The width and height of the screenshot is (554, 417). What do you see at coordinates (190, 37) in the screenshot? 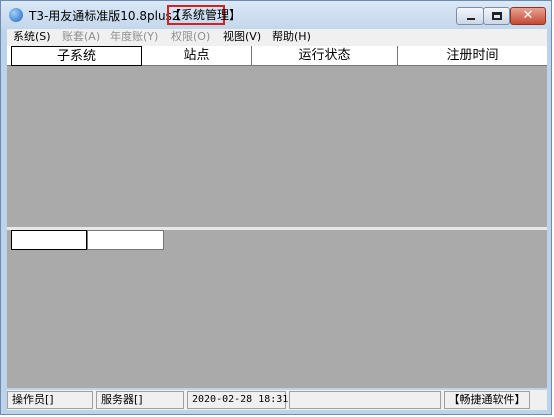
I see `menu-permissions: 权限(O)` at bounding box center [190, 37].